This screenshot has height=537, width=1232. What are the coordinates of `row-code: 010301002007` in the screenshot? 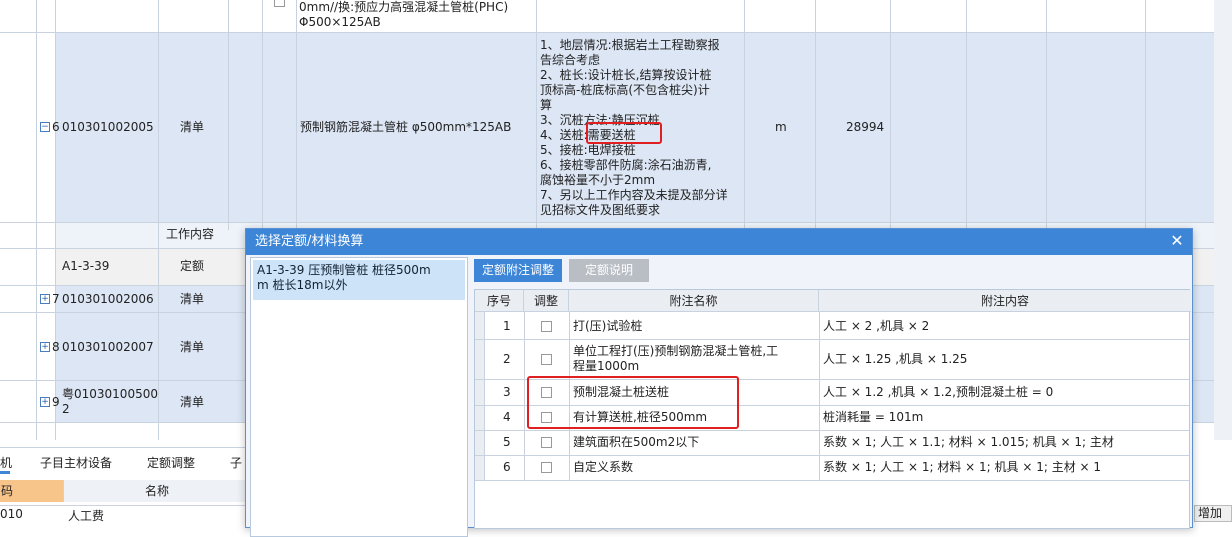 It's located at (108, 347).